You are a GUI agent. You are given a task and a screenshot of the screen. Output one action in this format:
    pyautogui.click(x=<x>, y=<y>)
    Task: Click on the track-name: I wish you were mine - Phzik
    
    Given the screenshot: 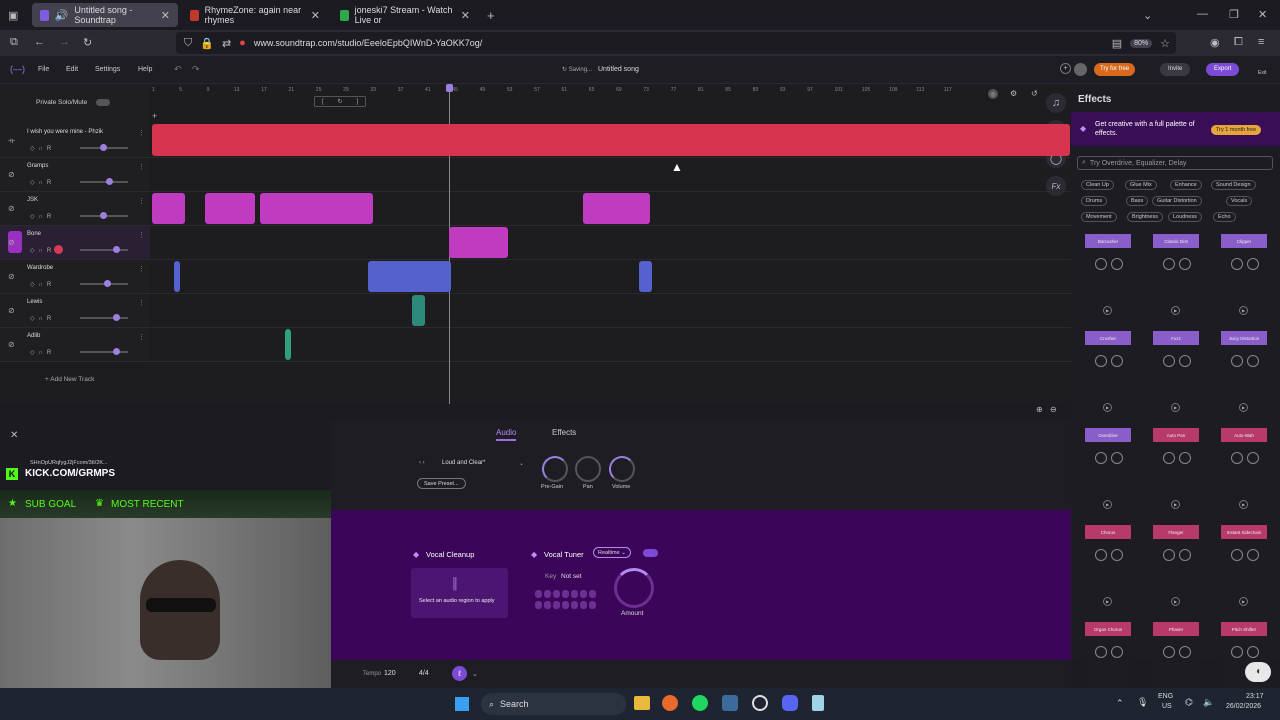 What is the action you would take?
    pyautogui.click(x=65, y=132)
    